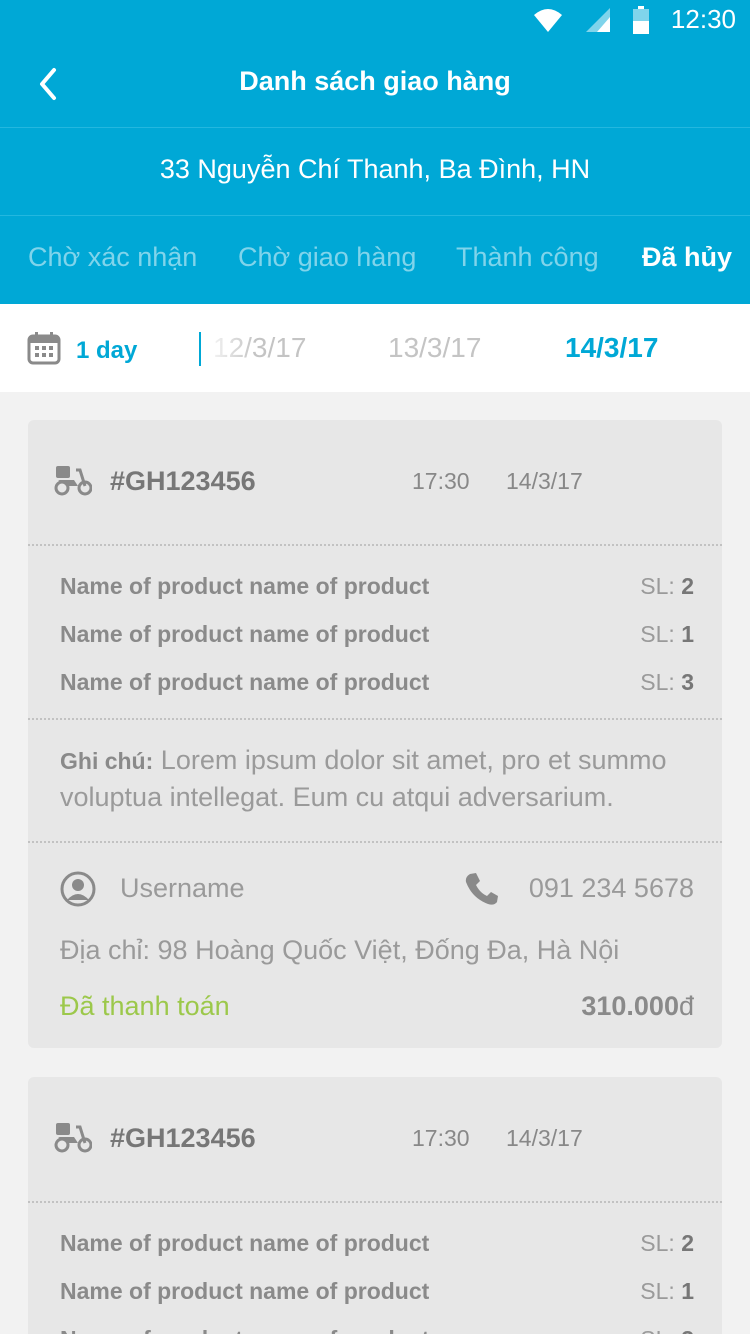  I want to click on date-option: 13/3/17, so click(434, 348).